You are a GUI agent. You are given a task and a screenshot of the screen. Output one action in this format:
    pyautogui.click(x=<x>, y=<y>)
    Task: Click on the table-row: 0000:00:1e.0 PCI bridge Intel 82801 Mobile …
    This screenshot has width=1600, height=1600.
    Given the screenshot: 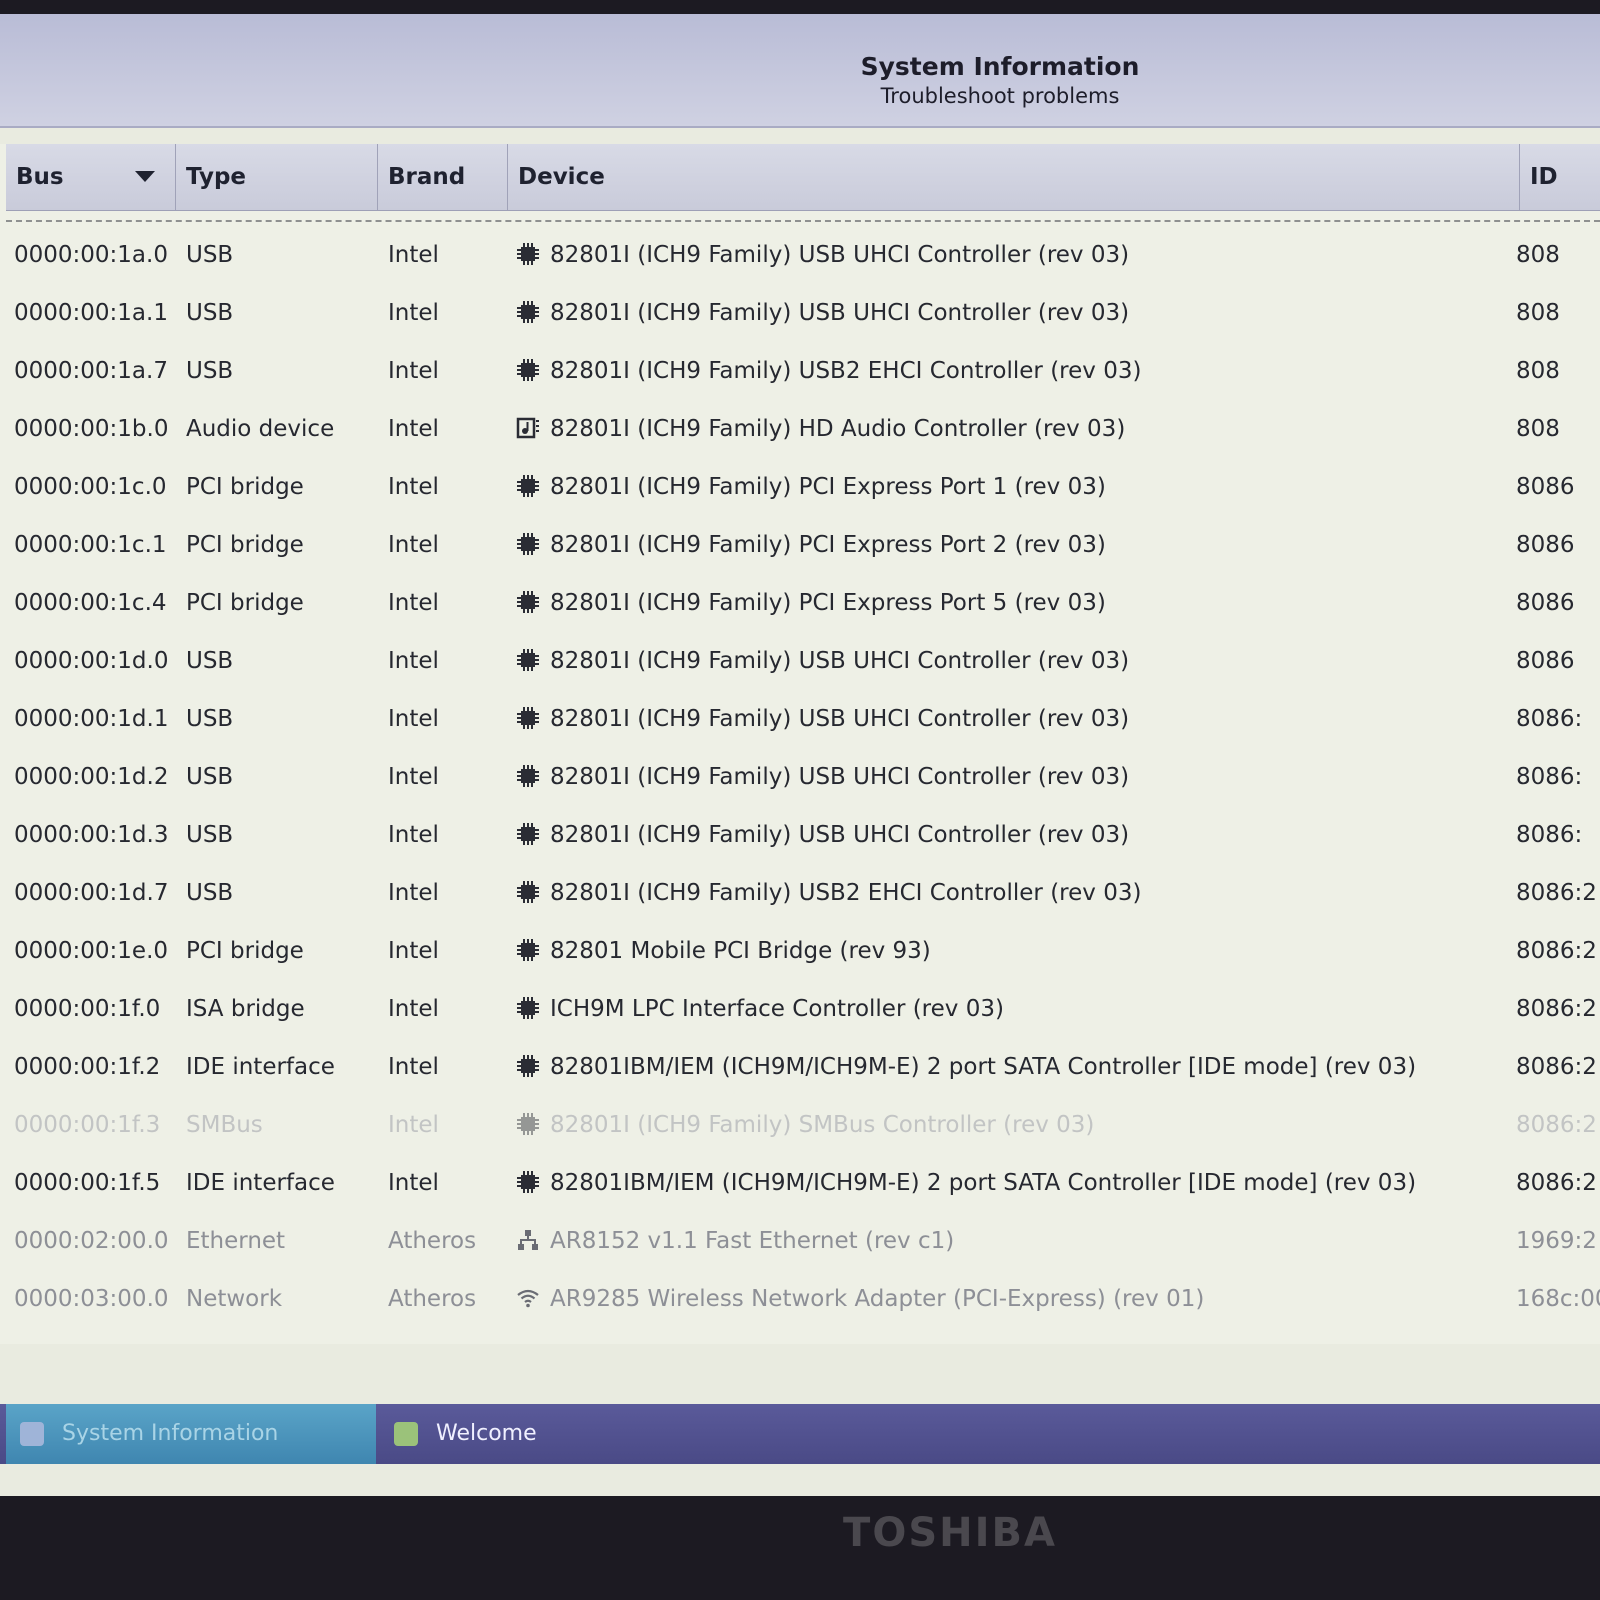 What is the action you would take?
    pyautogui.click(x=803, y=951)
    